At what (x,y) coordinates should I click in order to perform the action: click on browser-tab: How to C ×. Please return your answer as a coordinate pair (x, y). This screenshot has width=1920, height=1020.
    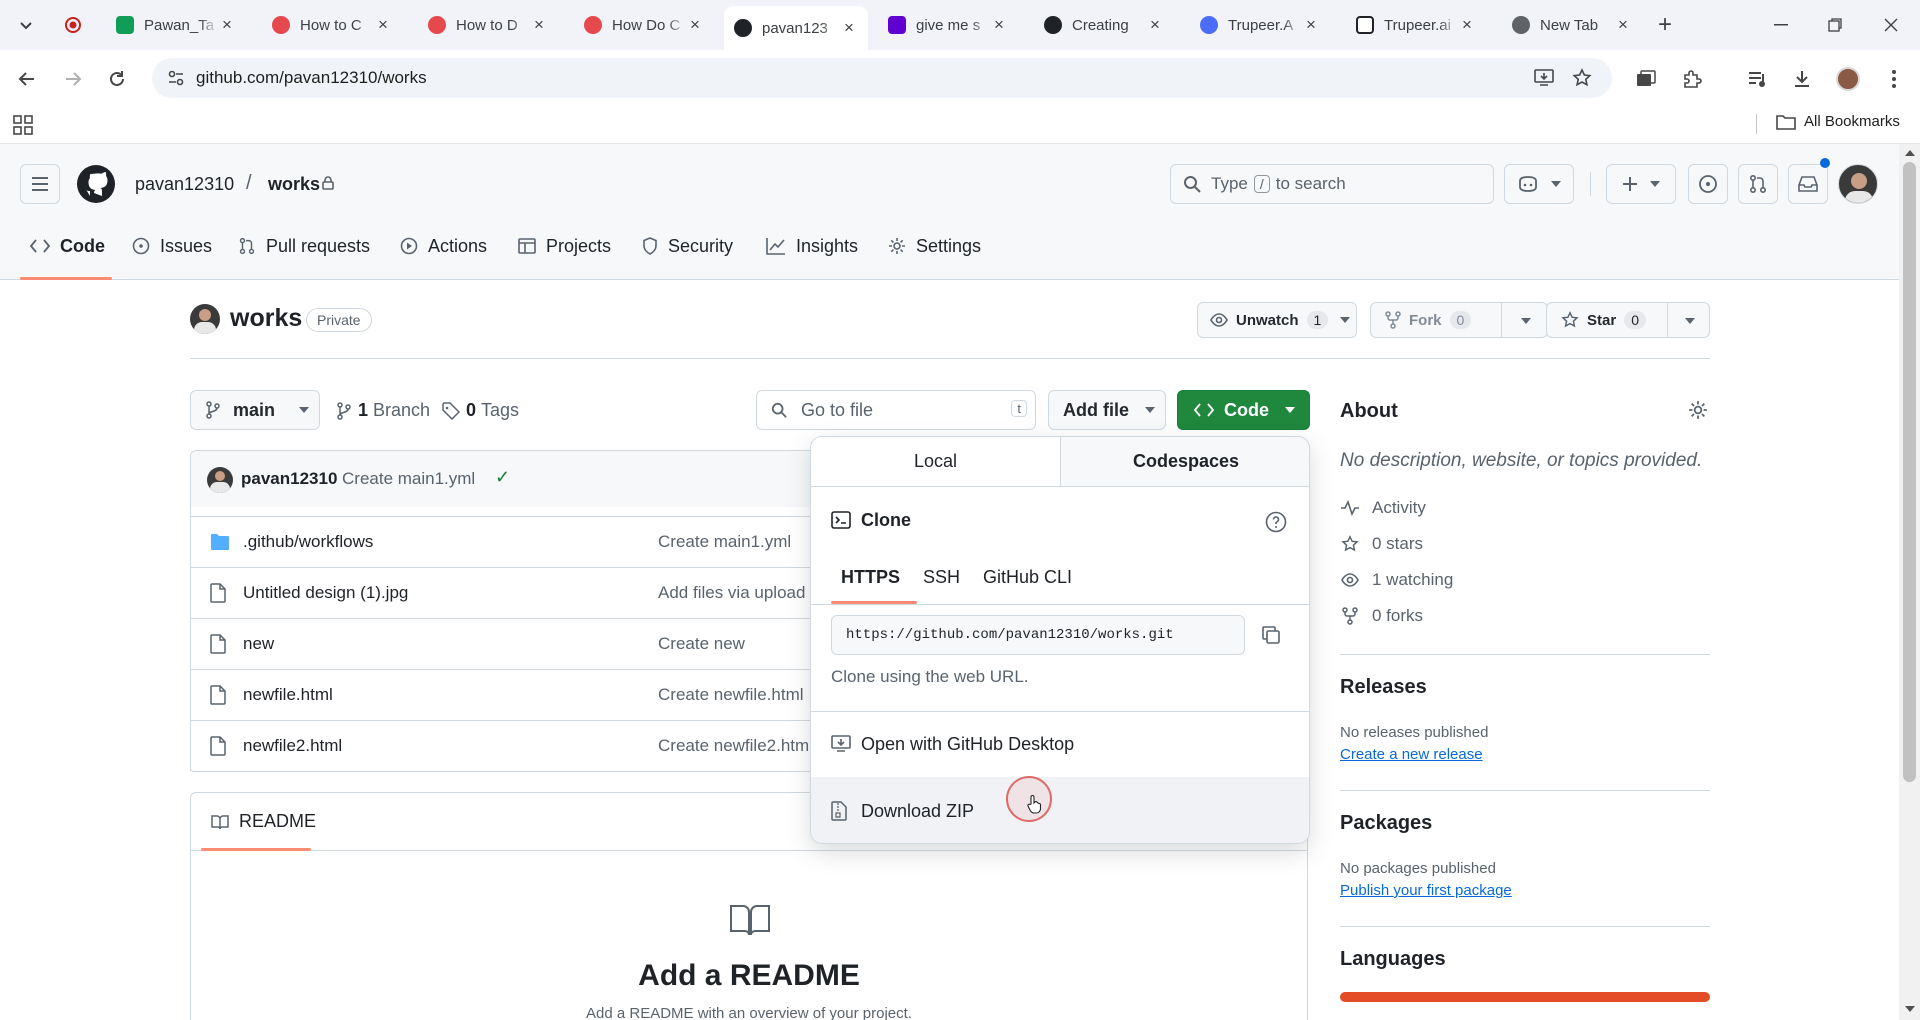
    Looking at the image, I should click on (332, 25).